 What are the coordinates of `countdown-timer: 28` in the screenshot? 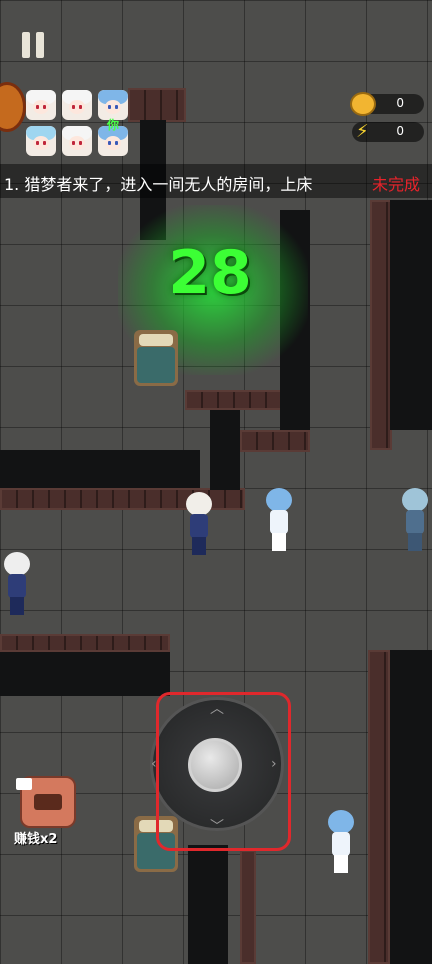 It's located at (210, 273).